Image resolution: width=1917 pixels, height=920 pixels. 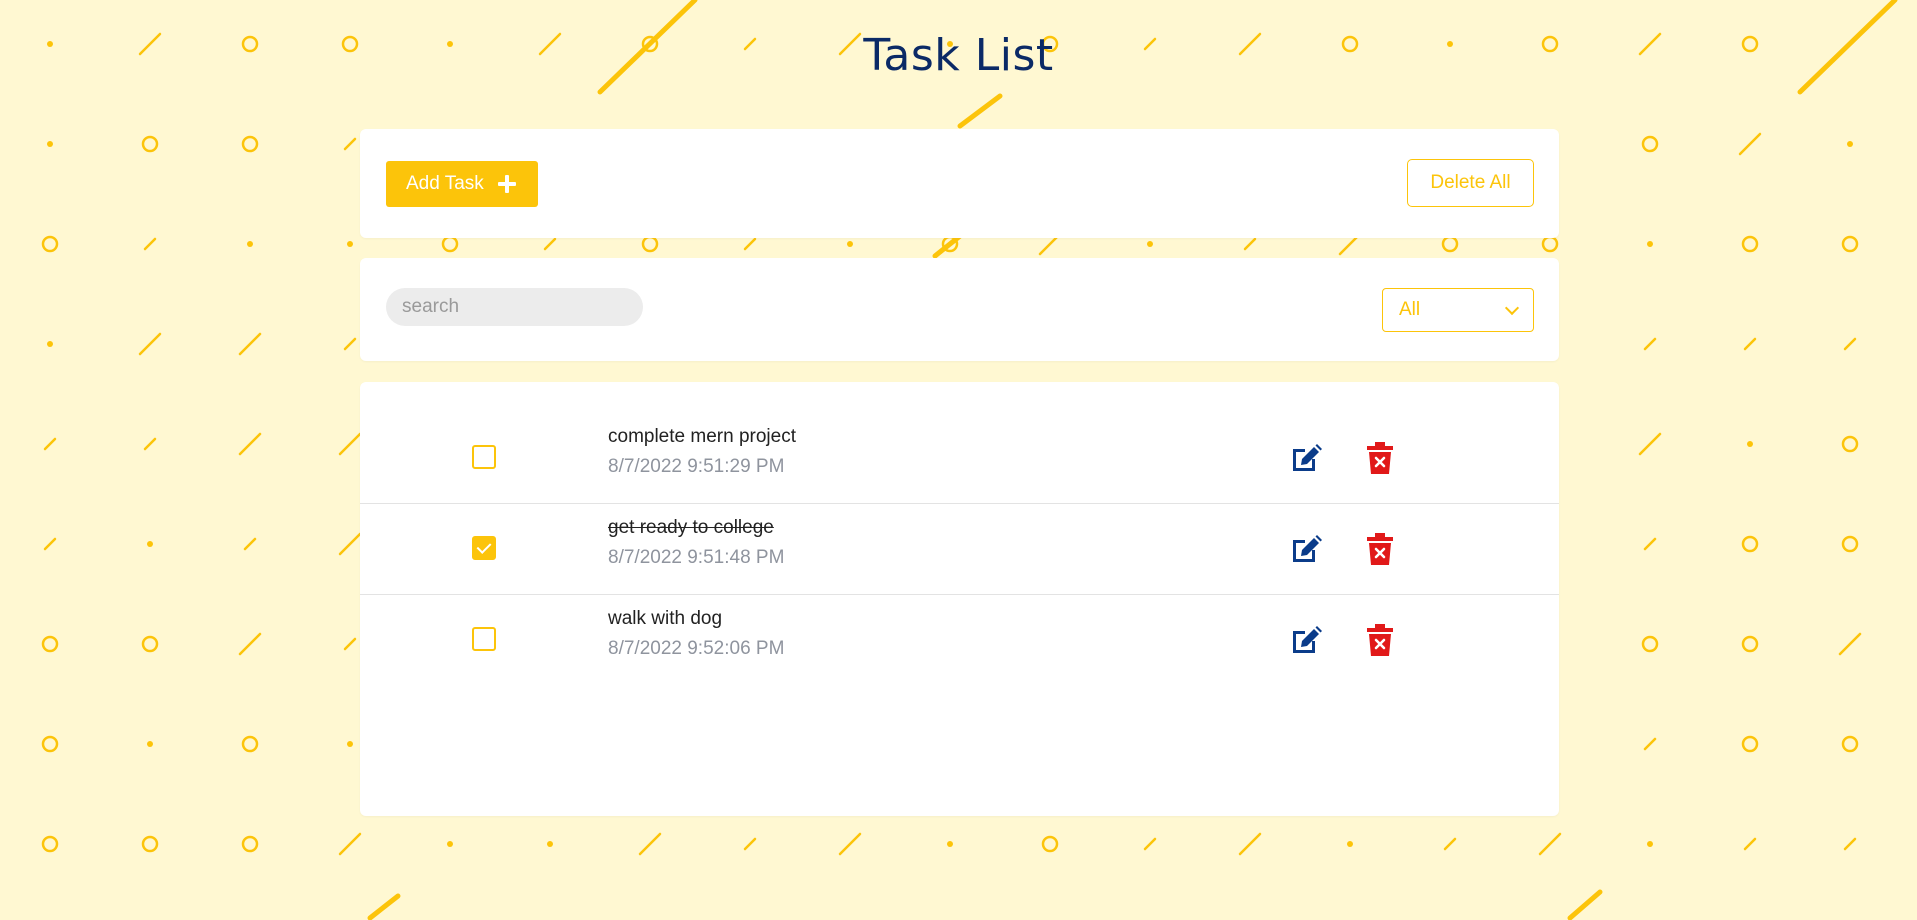 I want to click on task-timestamp: 8/7/2022 9:51:29 PM, so click(x=696, y=466).